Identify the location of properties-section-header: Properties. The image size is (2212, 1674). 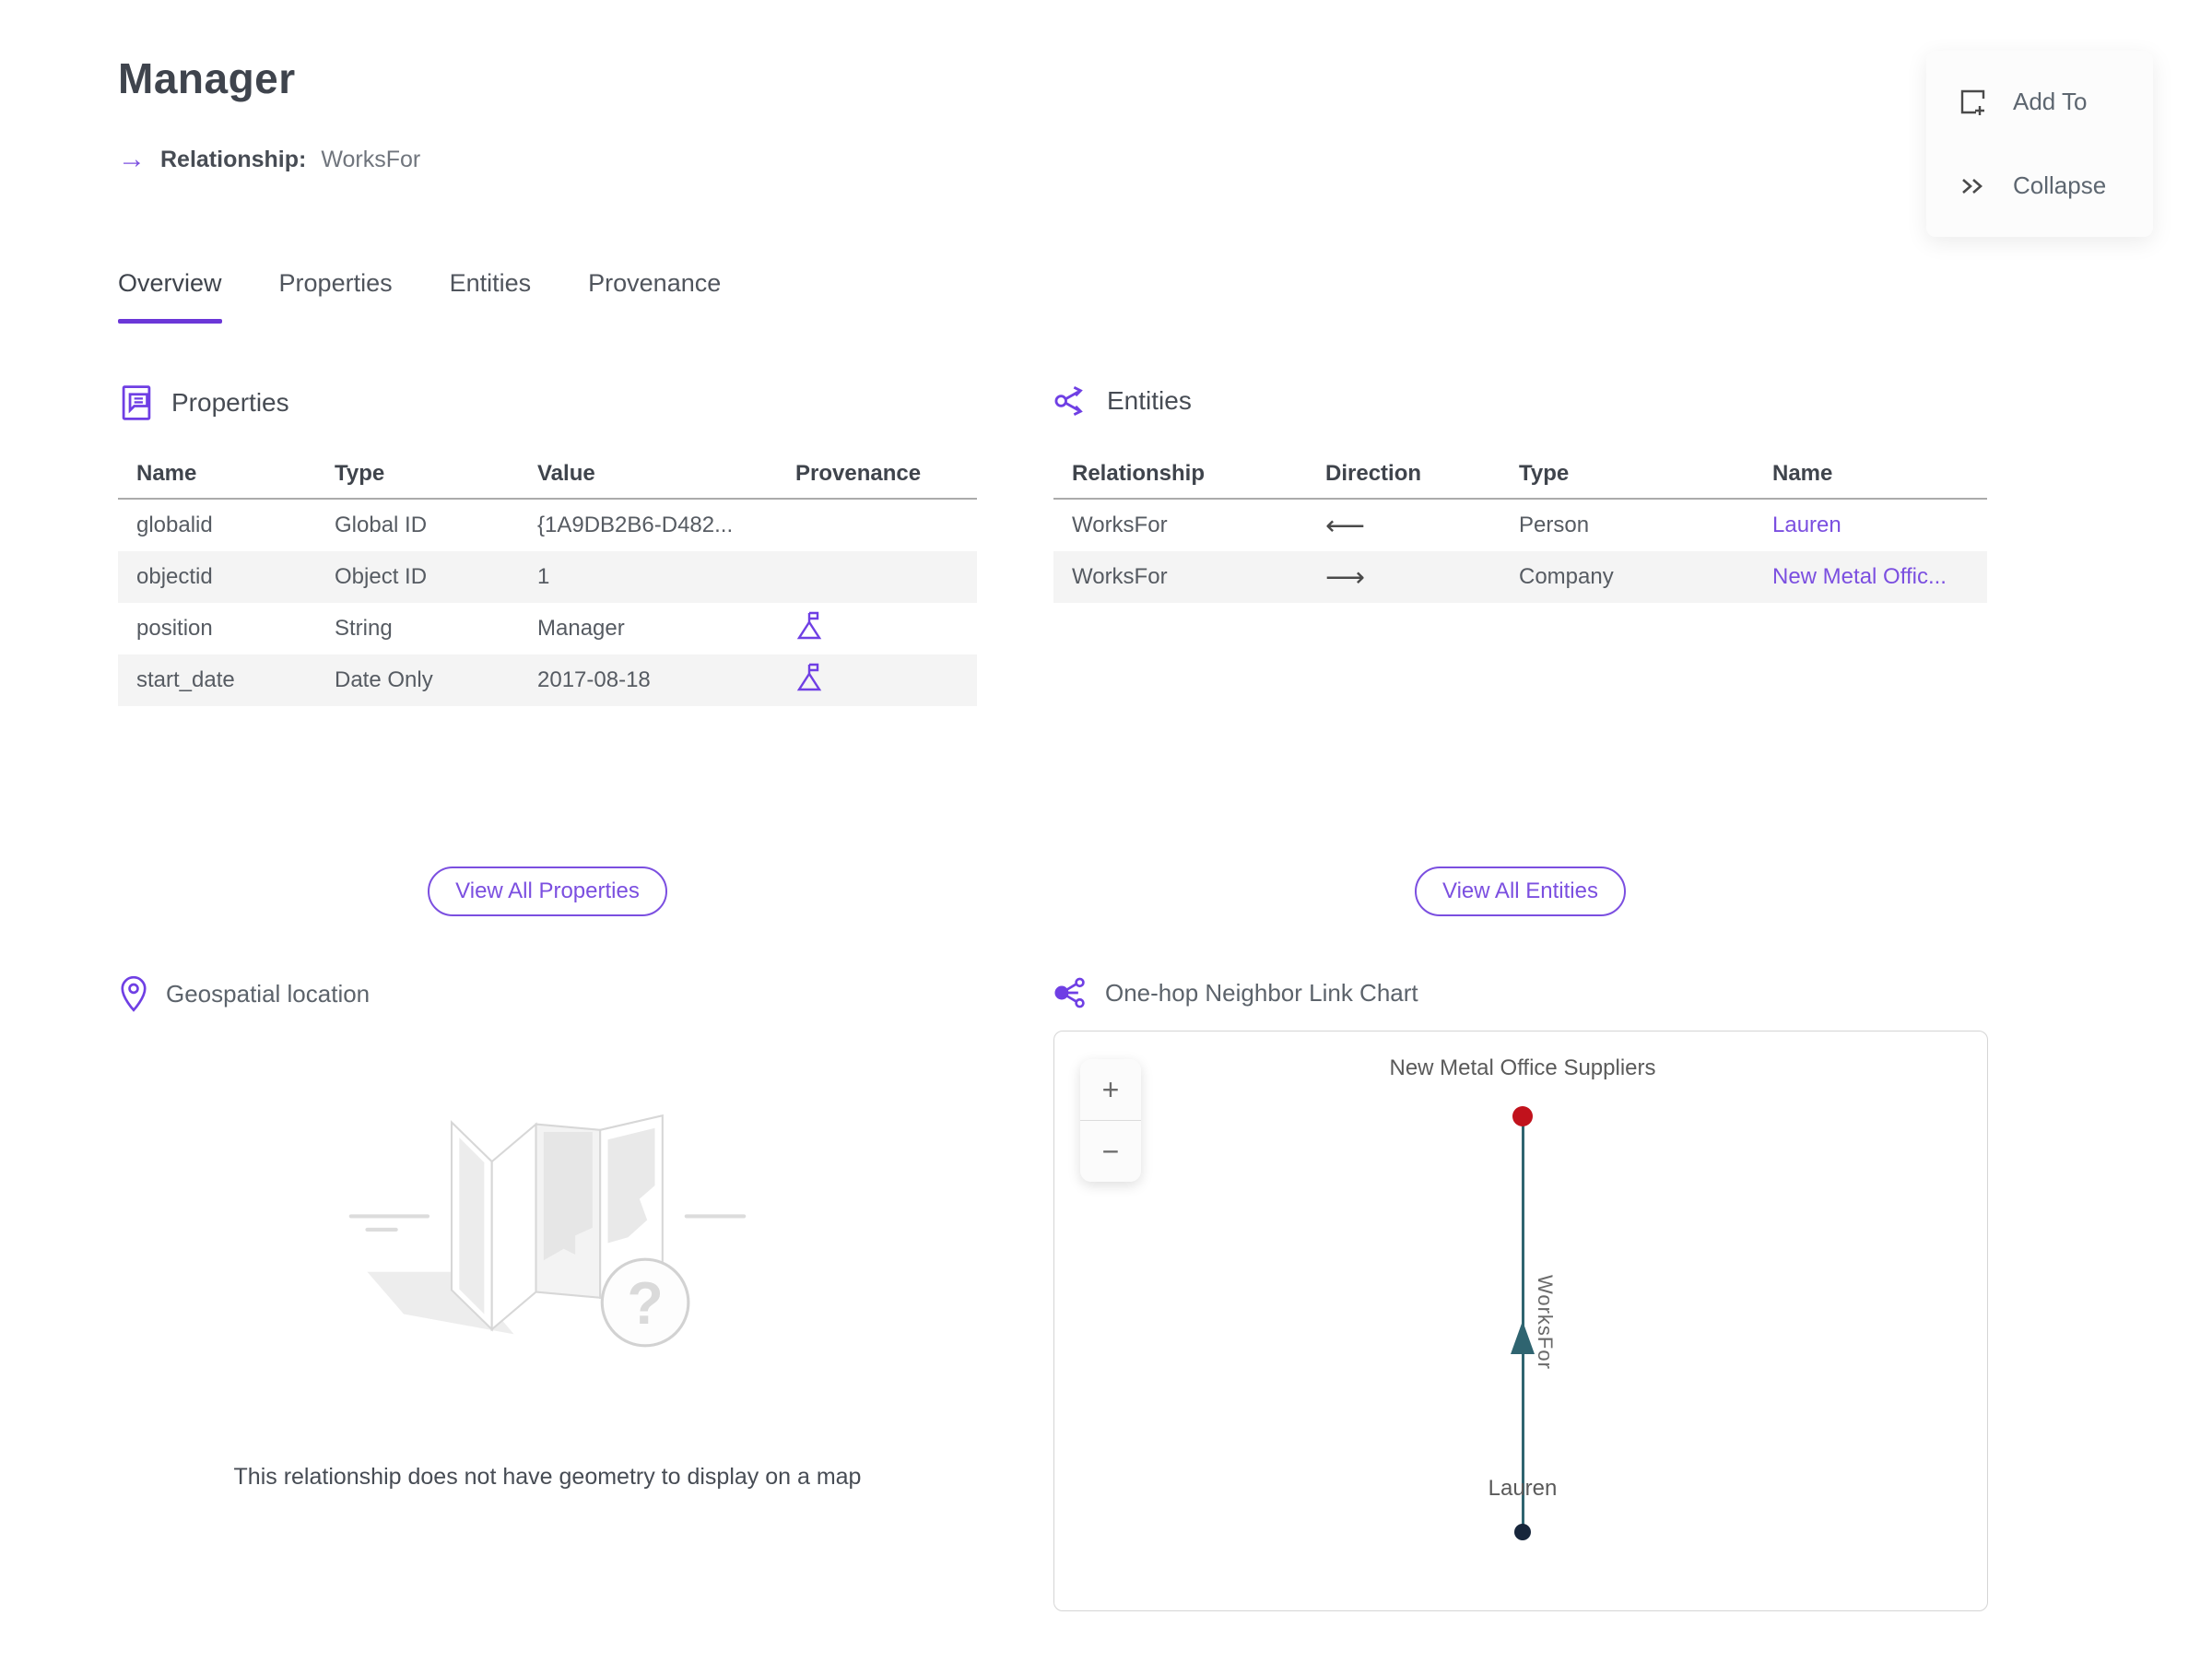
(203, 403).